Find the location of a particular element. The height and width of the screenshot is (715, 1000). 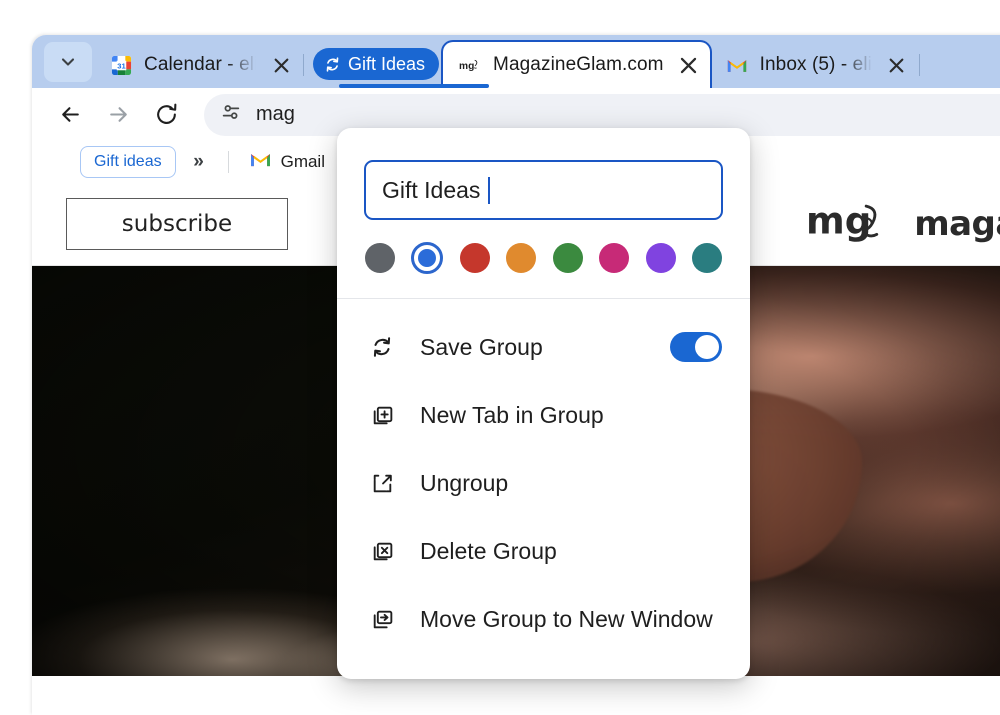

color-swatch-blue-selected is located at coordinates (427, 258).